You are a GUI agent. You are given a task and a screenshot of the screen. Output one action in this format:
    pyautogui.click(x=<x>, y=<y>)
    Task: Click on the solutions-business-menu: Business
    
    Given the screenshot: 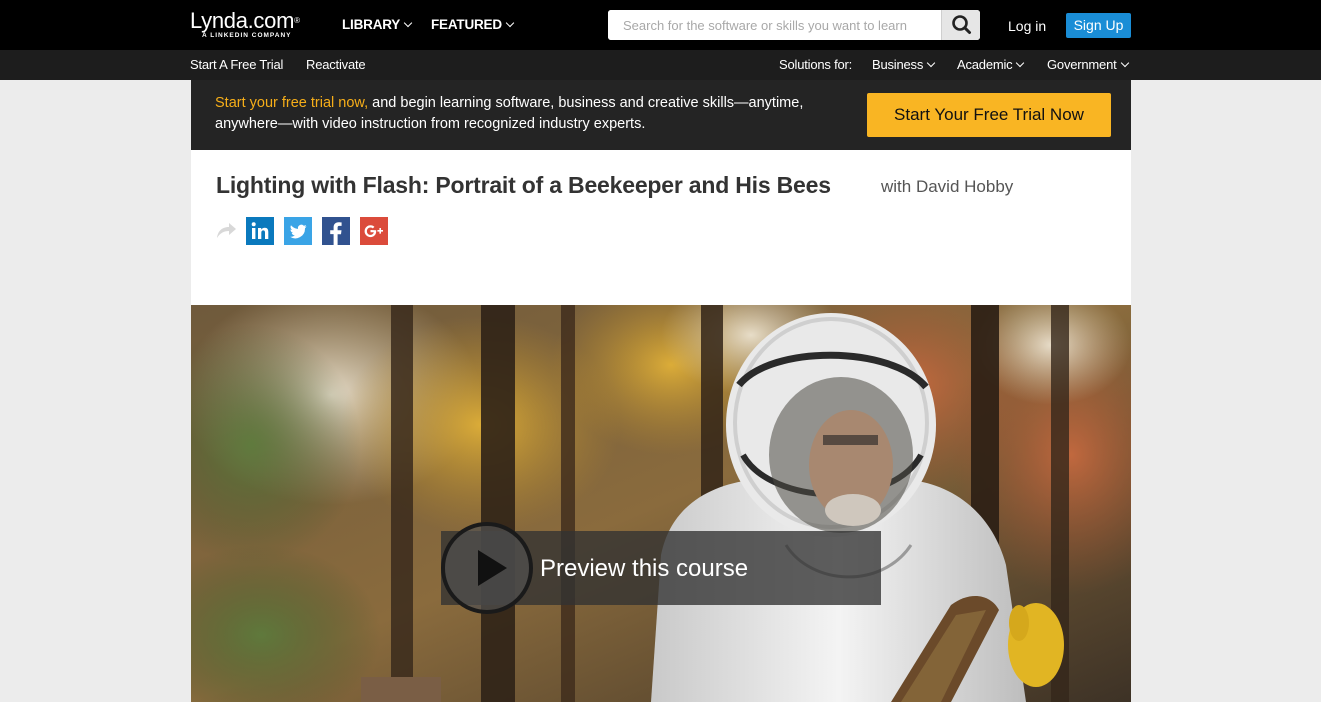 What is the action you would take?
    pyautogui.click(x=904, y=64)
    